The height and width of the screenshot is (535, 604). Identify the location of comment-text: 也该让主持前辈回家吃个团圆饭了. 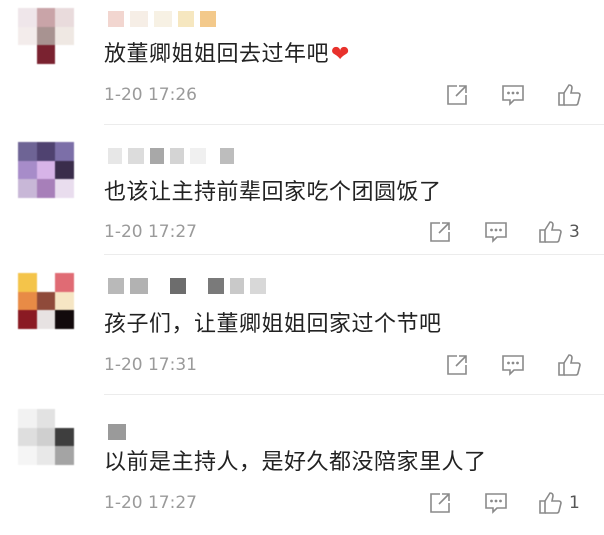
(273, 193).